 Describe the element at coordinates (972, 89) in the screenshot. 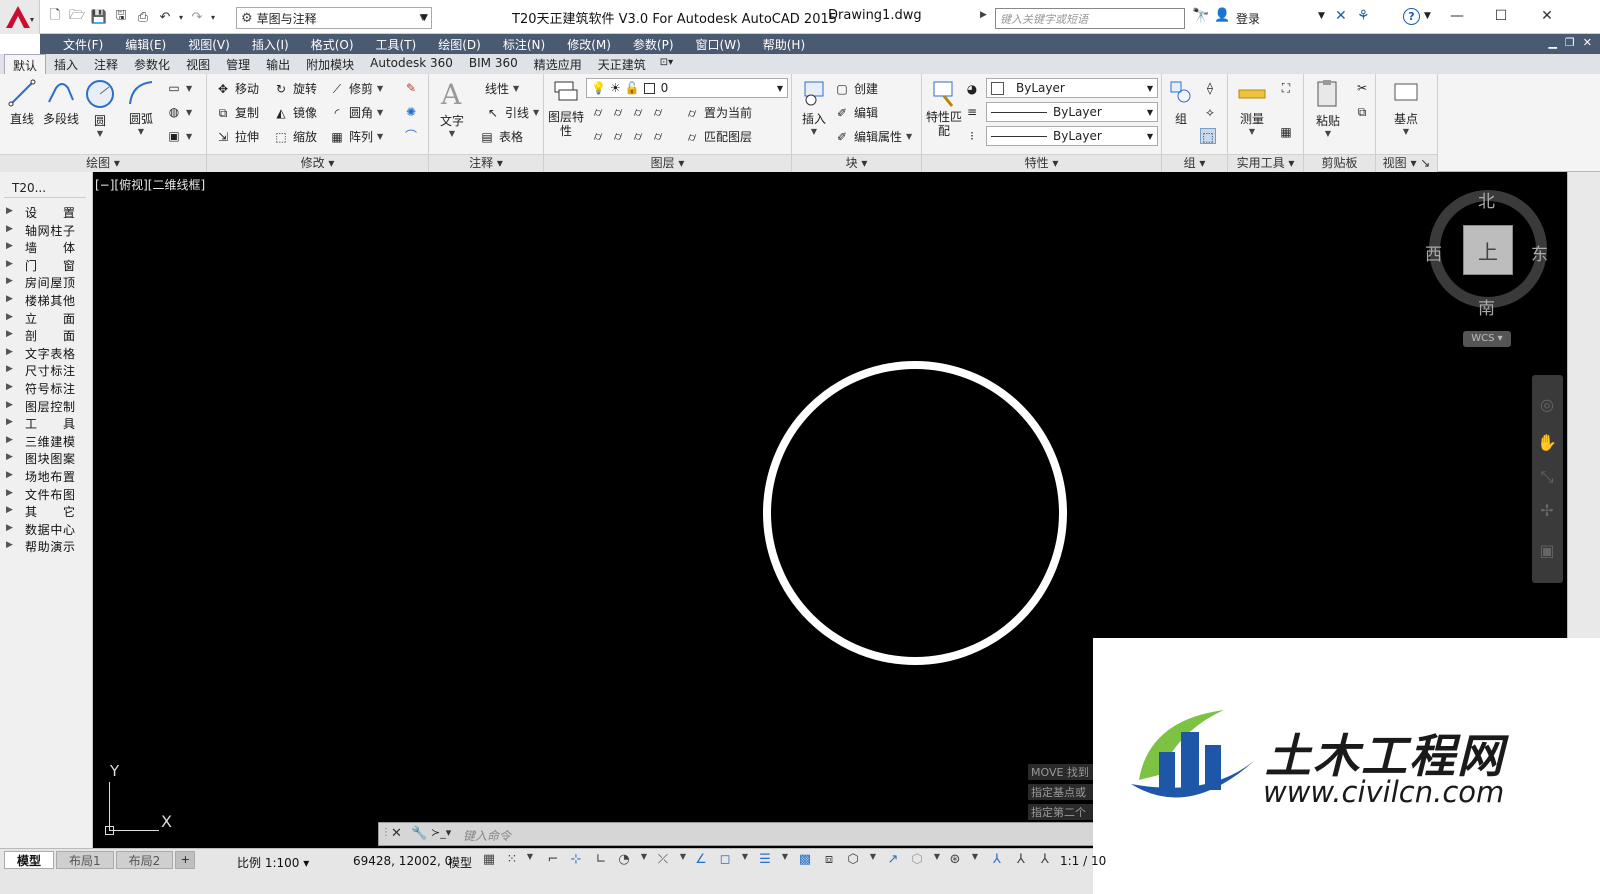

I see `color-wheel-icon: ◕` at that location.